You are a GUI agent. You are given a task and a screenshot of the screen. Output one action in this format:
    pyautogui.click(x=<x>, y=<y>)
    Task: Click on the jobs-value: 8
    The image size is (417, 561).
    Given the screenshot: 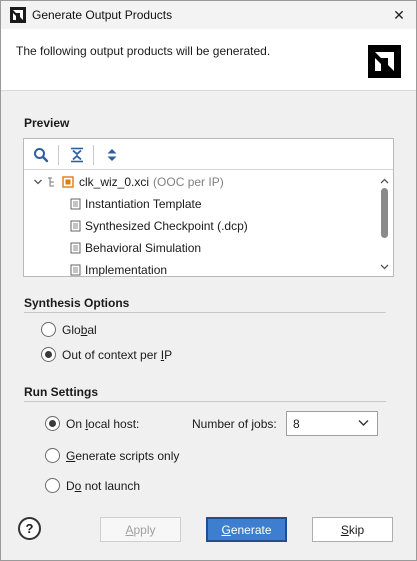 What is the action you would take?
    pyautogui.click(x=296, y=424)
    